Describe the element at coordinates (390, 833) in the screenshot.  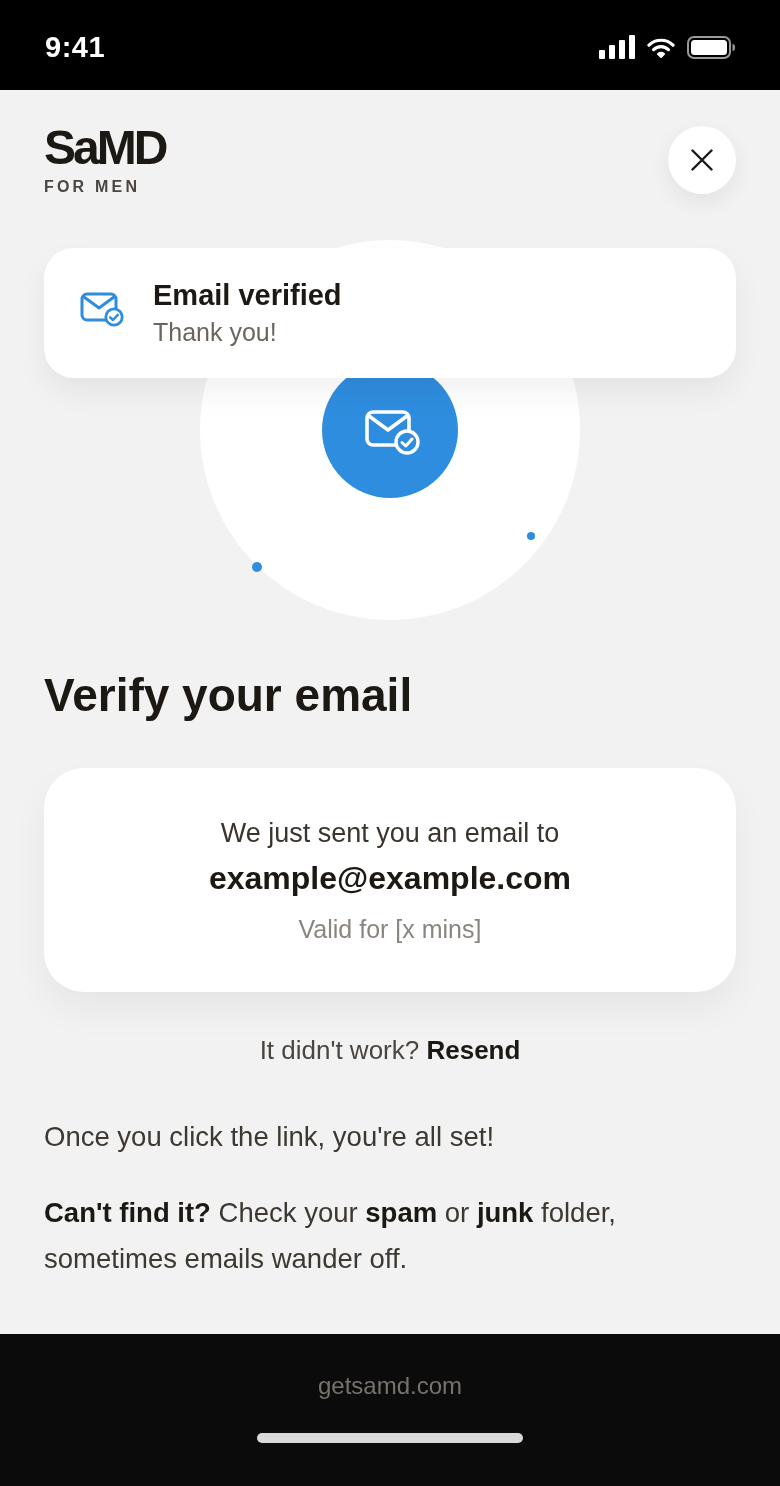
I see `sent-intro: We just sent you an email to` at that location.